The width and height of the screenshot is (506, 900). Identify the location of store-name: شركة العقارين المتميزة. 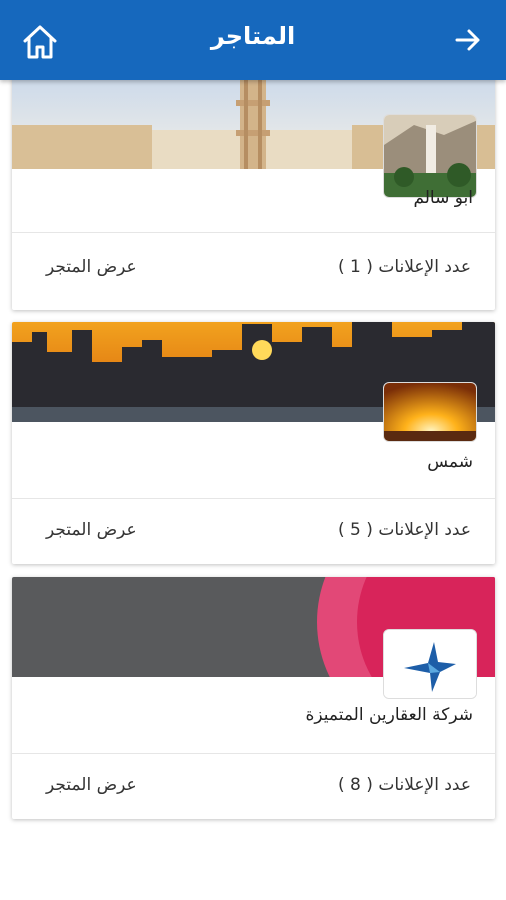
(389, 715).